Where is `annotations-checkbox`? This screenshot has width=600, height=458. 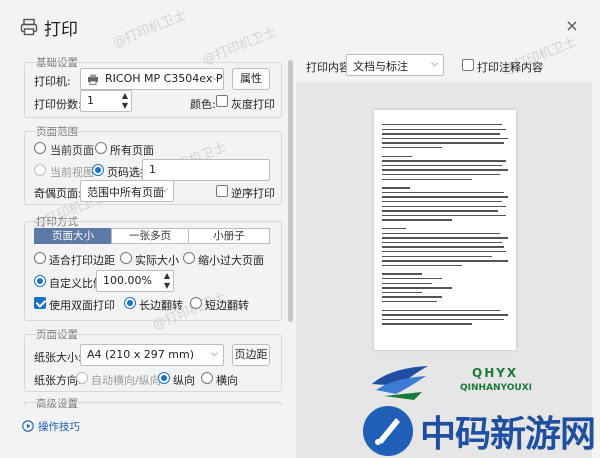 annotations-checkbox is located at coordinates (468, 65).